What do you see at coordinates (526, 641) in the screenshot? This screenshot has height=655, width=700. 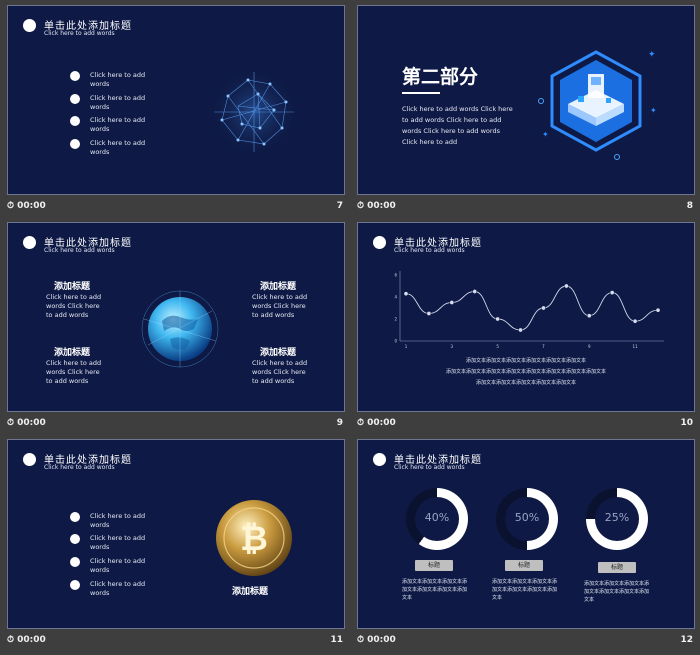 I see `slide-footer: ⏱ 00:00 12` at bounding box center [526, 641].